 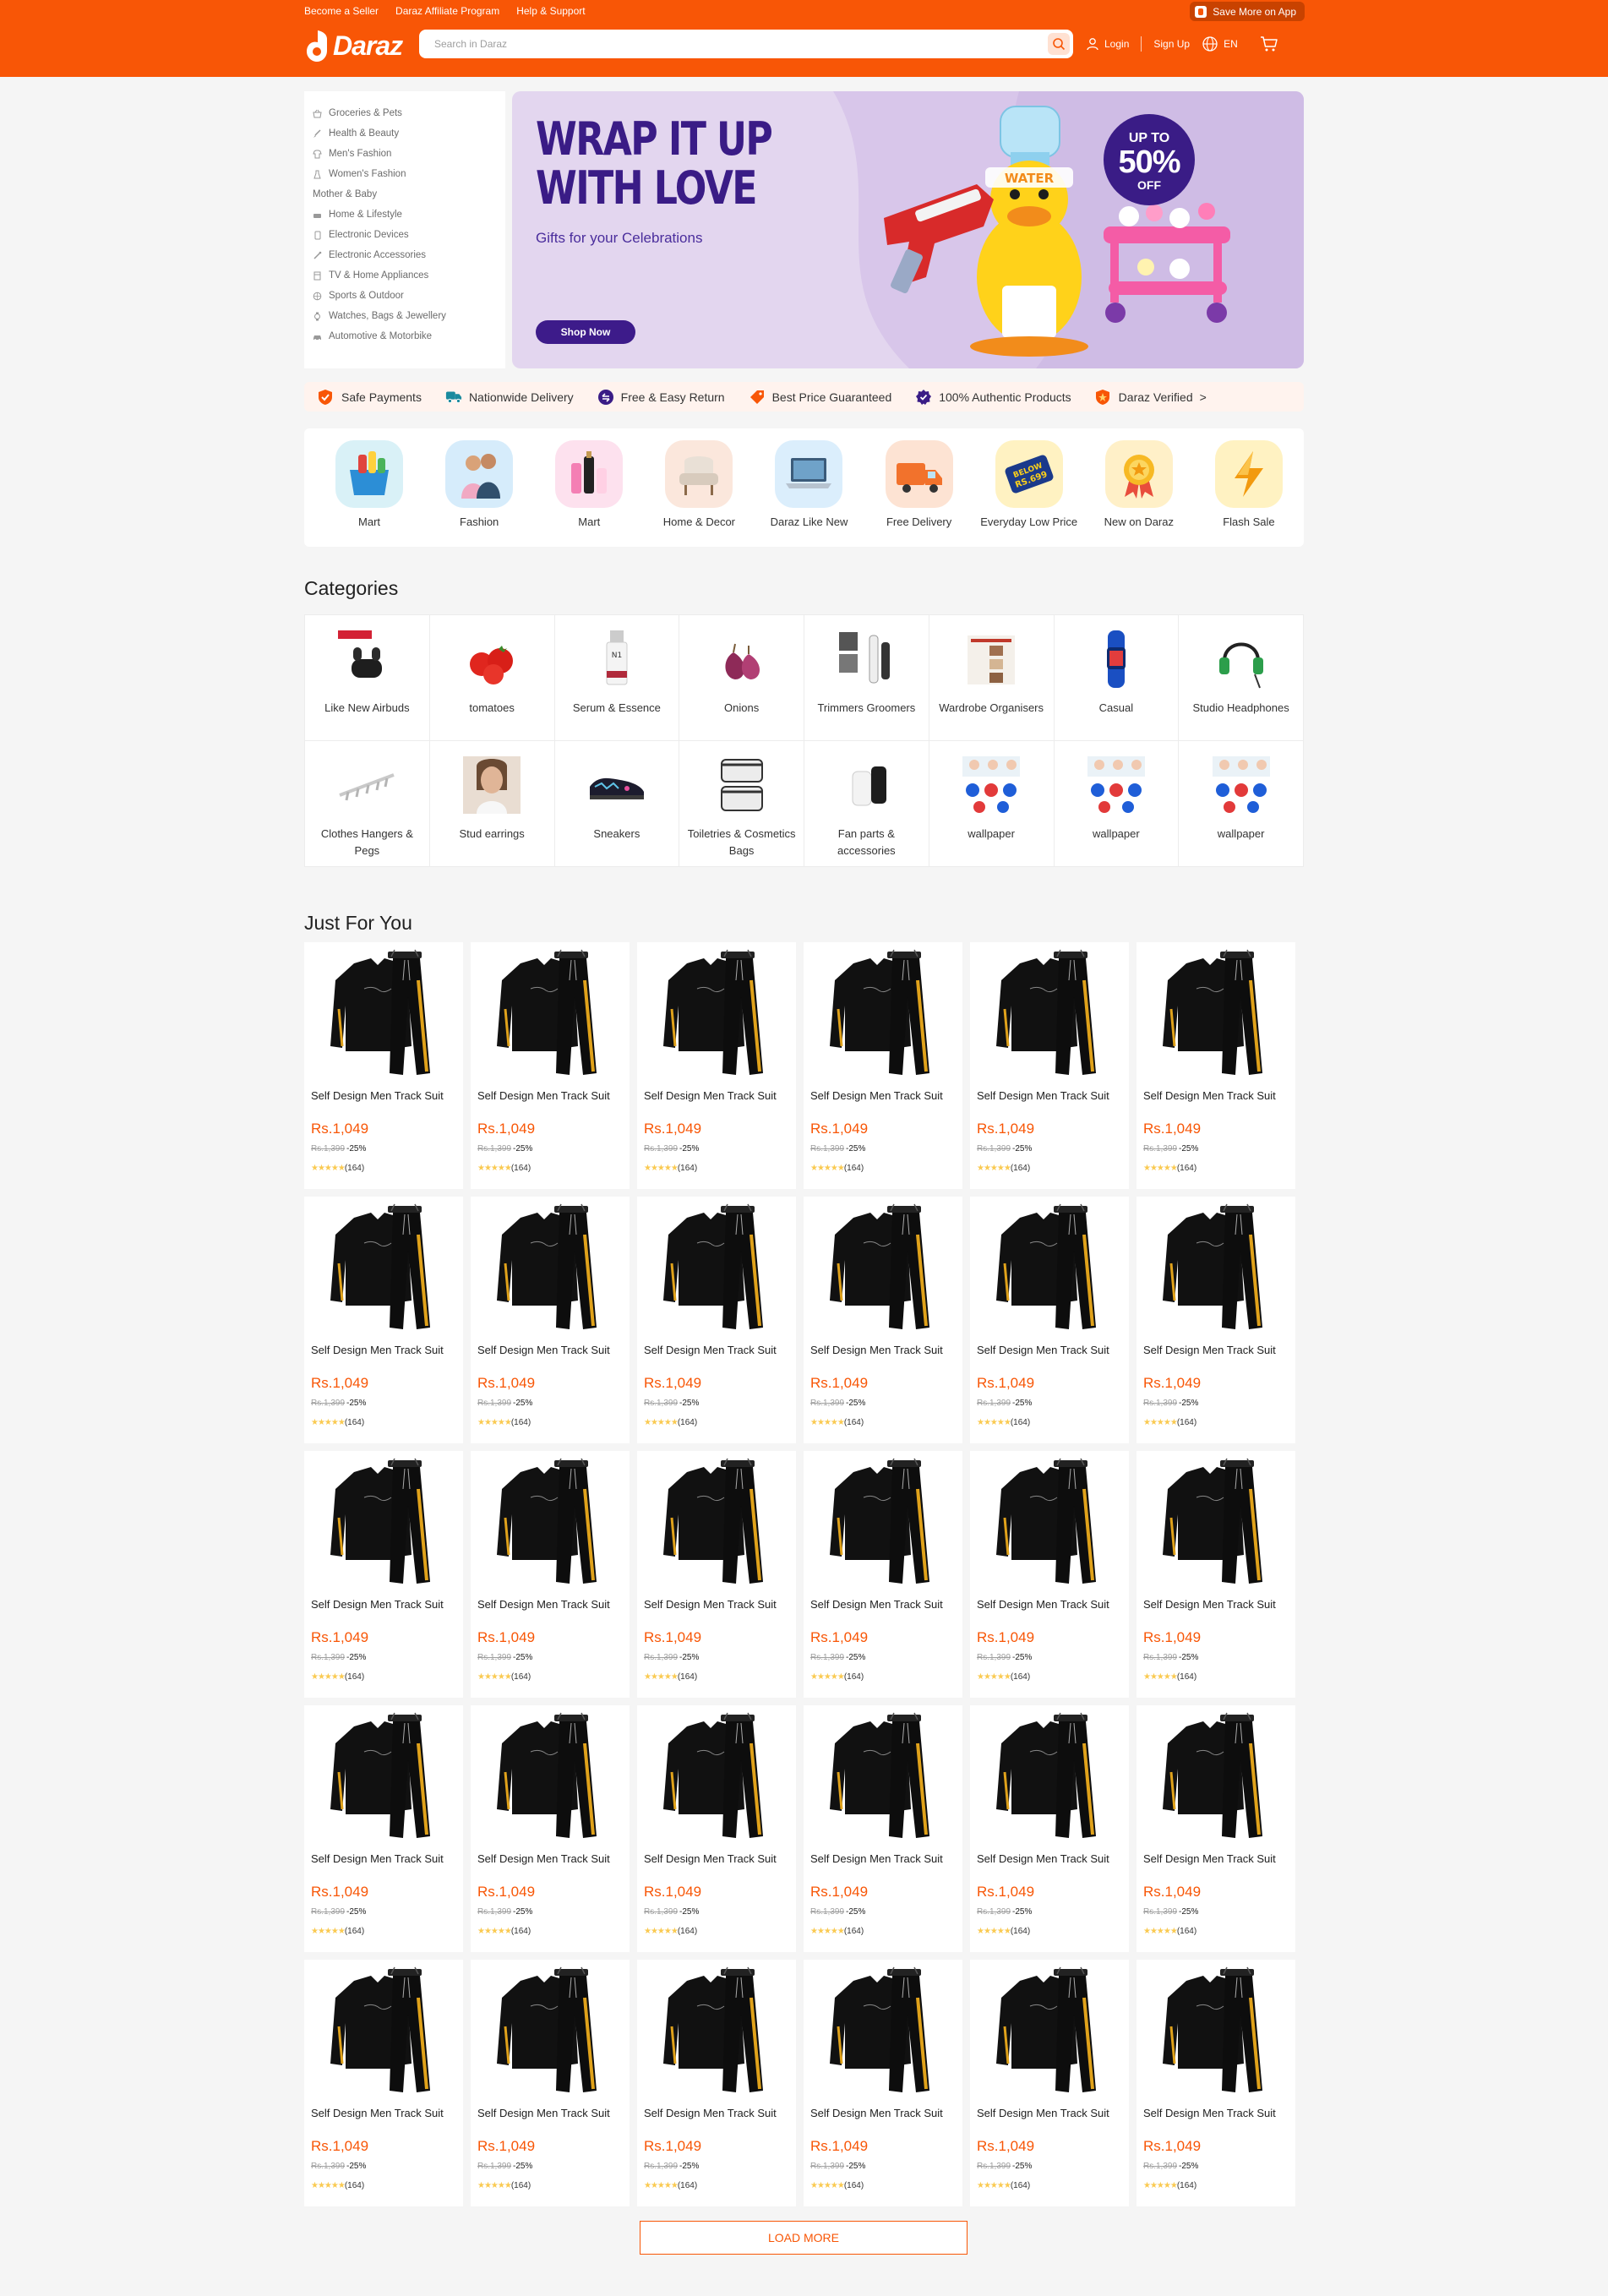 What do you see at coordinates (409, 316) in the screenshot?
I see `category-menu-item: Watches, Bags & Jewellery` at bounding box center [409, 316].